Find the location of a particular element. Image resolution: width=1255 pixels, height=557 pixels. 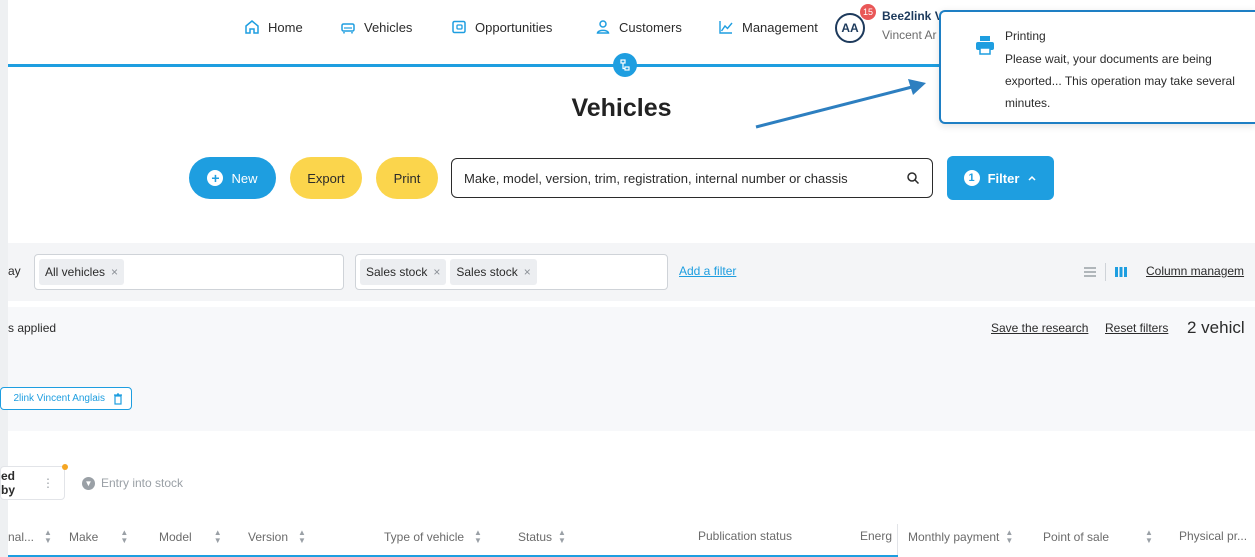

column-header: Point of sale ▲ ▼ is located at coordinates (1098, 537).